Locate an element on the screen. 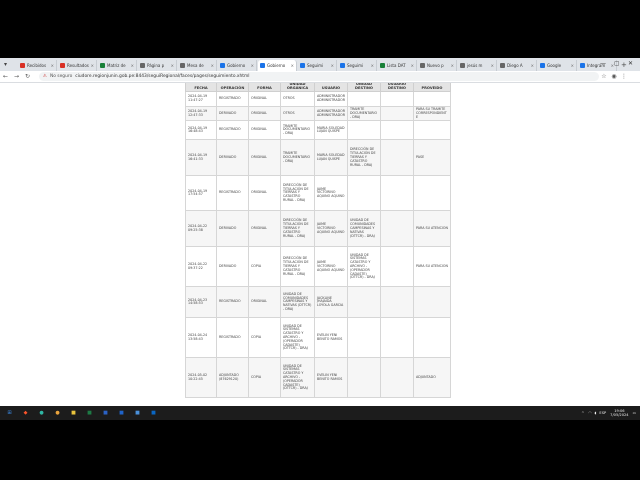  tab-label: Mesa de is located at coordinates (195, 65).